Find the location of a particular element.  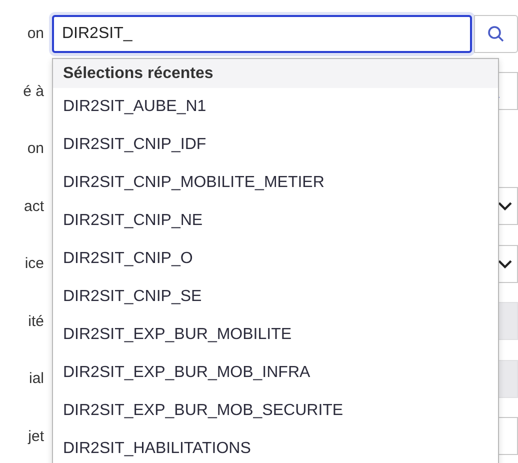

dropdown-header: Sélections récentes is located at coordinates (275, 73).